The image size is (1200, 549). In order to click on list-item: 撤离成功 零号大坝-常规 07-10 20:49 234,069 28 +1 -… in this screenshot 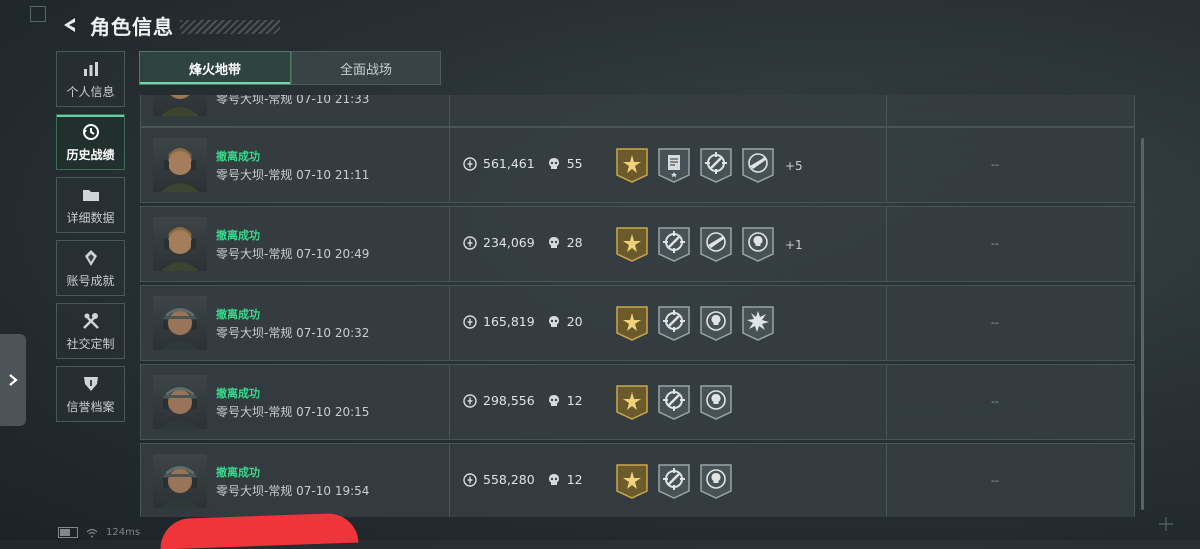, I will do `click(637, 244)`.